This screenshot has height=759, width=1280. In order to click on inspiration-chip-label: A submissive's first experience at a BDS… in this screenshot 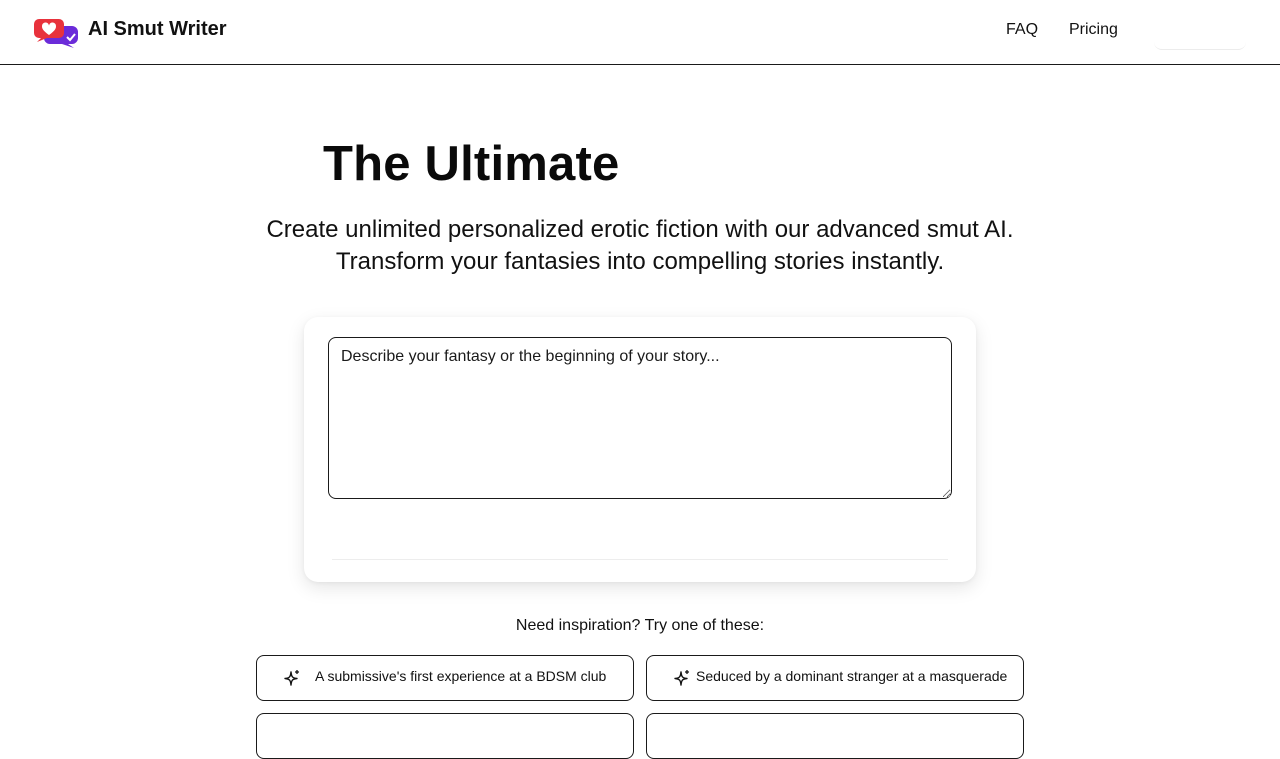, I will do `click(461, 676)`.